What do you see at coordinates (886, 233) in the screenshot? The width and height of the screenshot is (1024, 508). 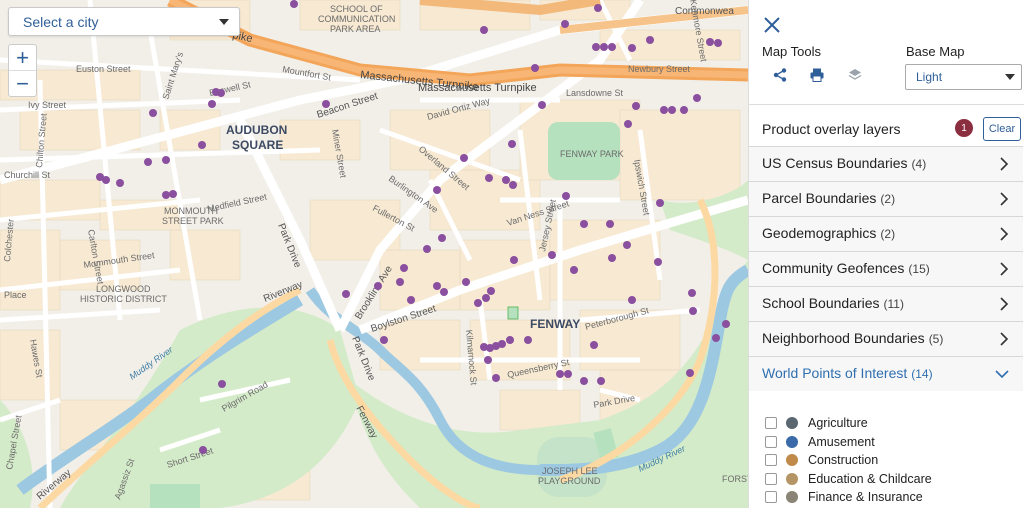 I see `layer-geodemographics: Geodemographics (2)` at bounding box center [886, 233].